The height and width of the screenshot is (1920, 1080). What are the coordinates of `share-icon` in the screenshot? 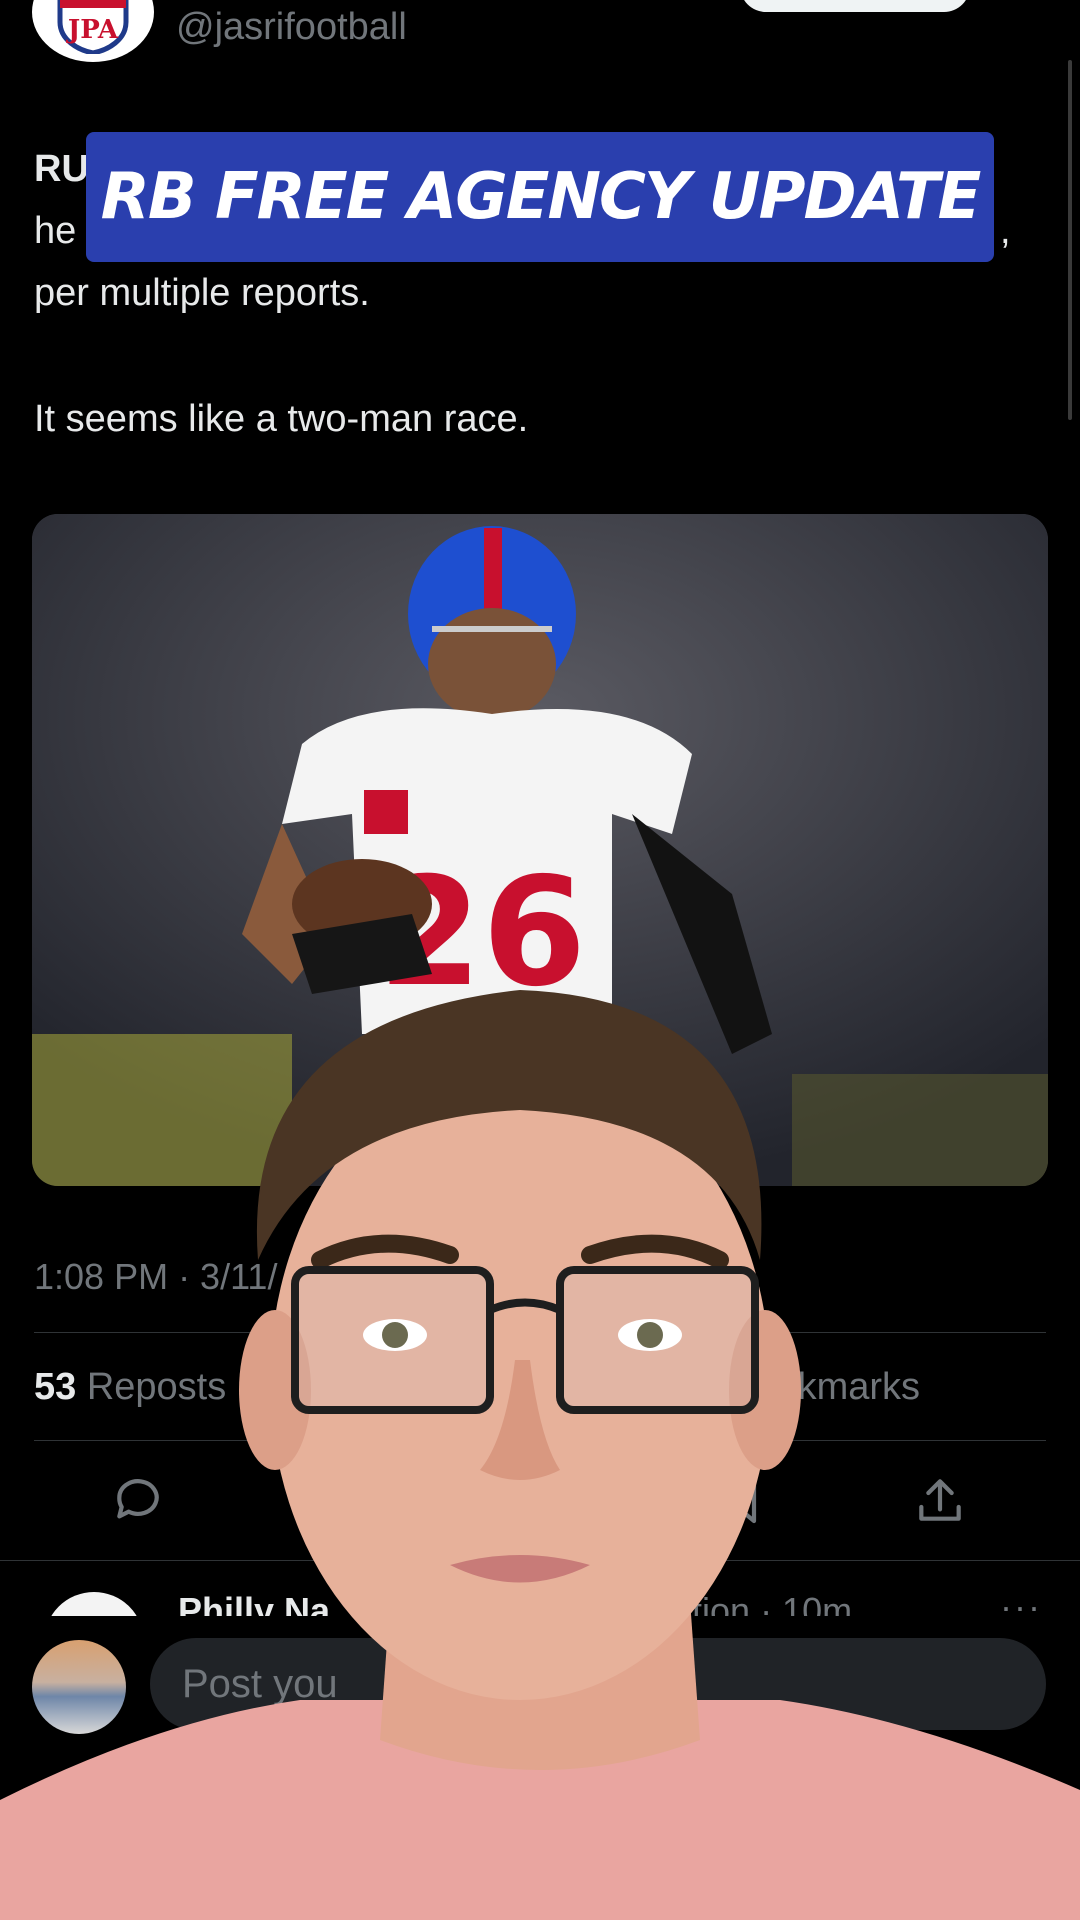 It's located at (940, 1500).